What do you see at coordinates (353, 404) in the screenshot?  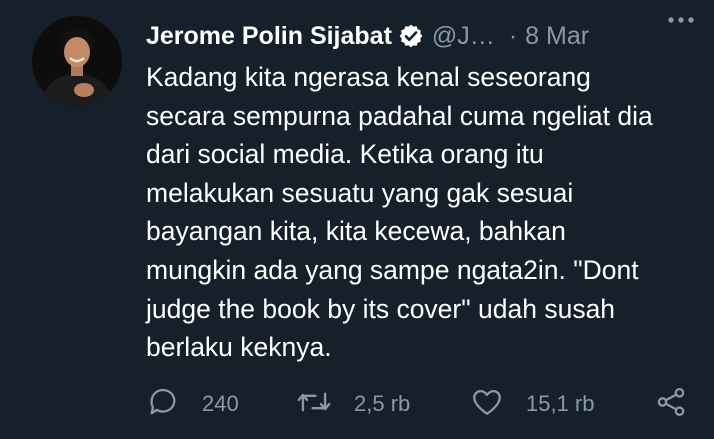 I see `retweet-button: 2,5 rb` at bounding box center [353, 404].